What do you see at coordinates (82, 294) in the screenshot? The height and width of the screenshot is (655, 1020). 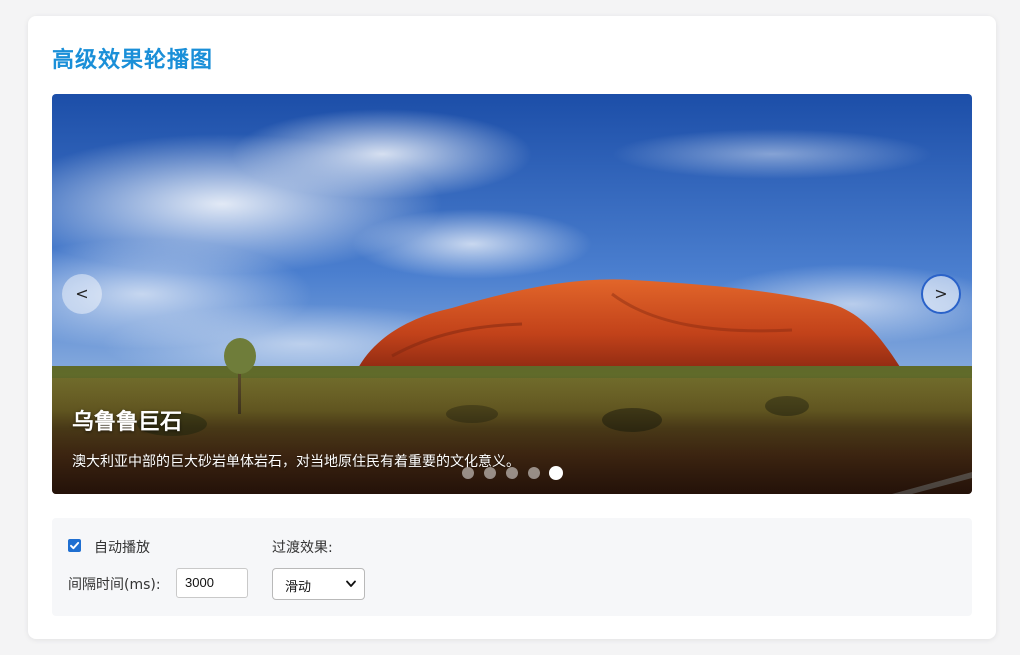 I see `prev-slide-button: <` at bounding box center [82, 294].